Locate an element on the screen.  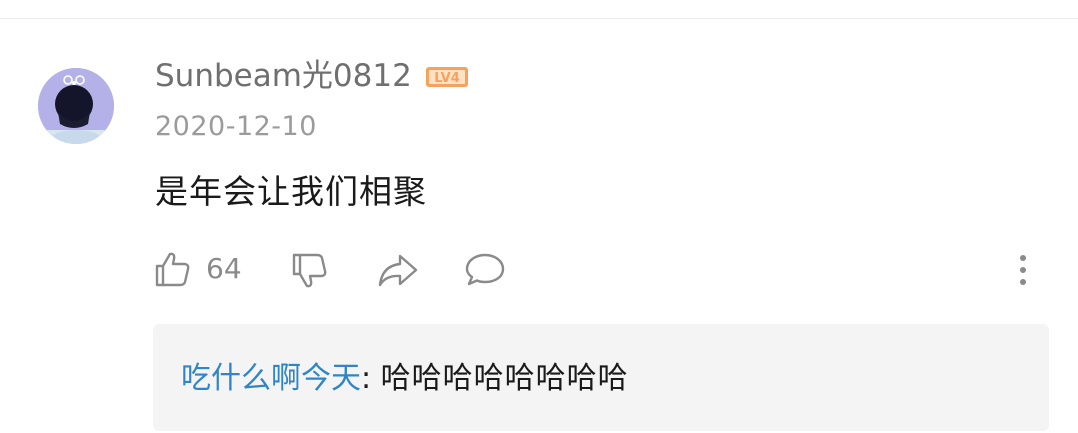
thumbs-down-icon is located at coordinates (309, 270).